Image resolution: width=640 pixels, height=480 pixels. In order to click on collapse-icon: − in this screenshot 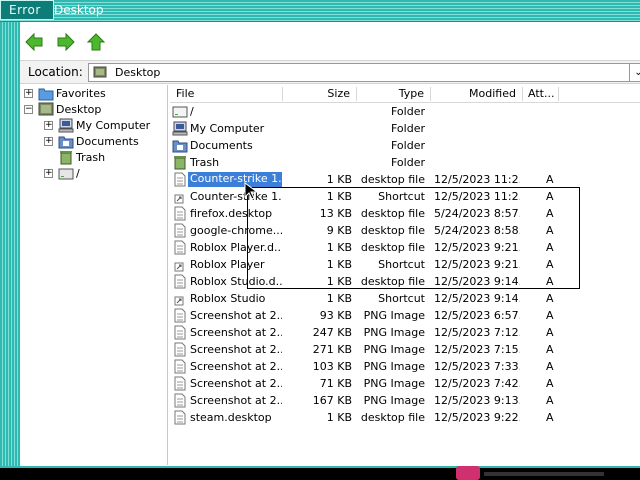, I will do `click(28, 109)`.